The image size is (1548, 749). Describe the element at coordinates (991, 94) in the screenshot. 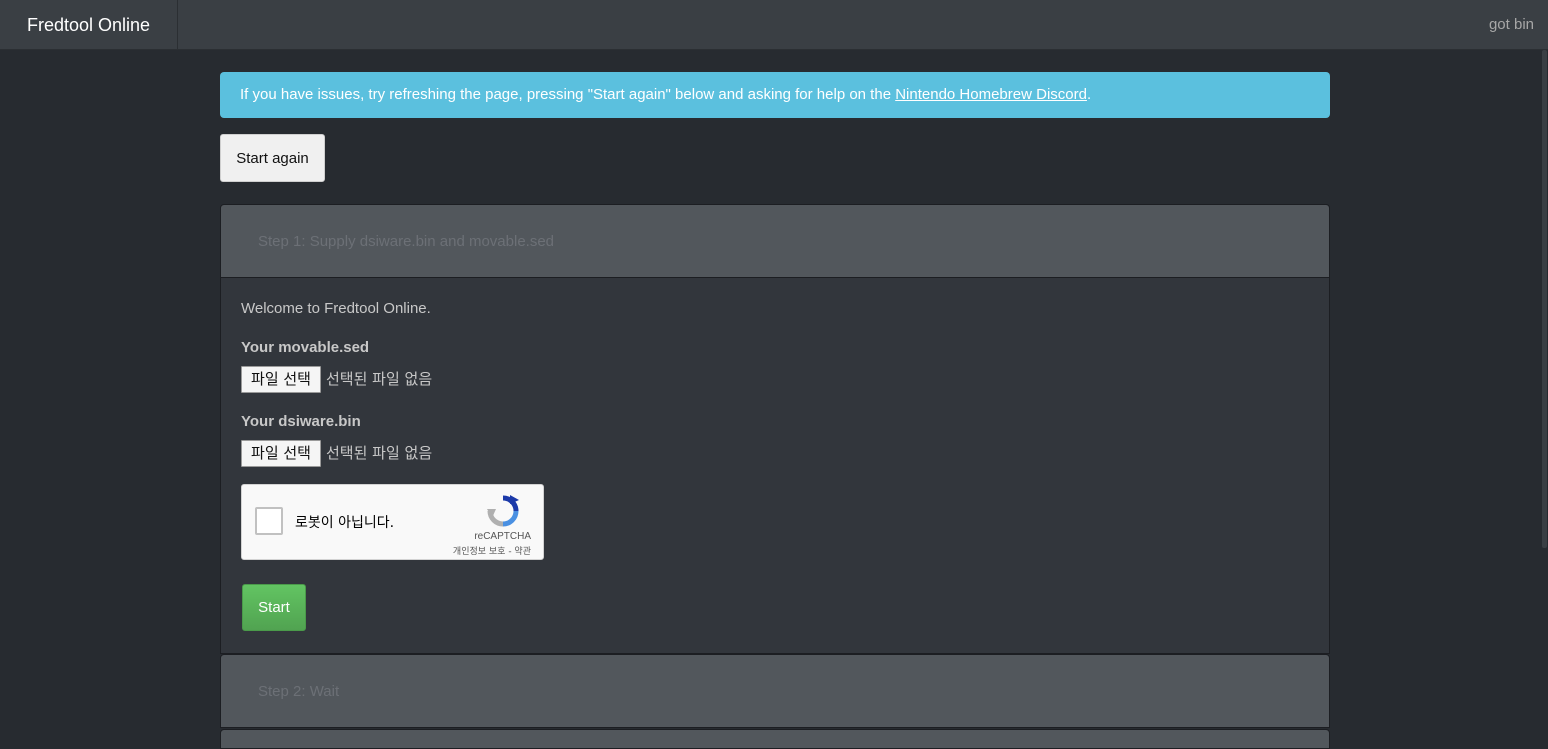

I see `discord-link: Nintendo Homebrew Discord` at that location.